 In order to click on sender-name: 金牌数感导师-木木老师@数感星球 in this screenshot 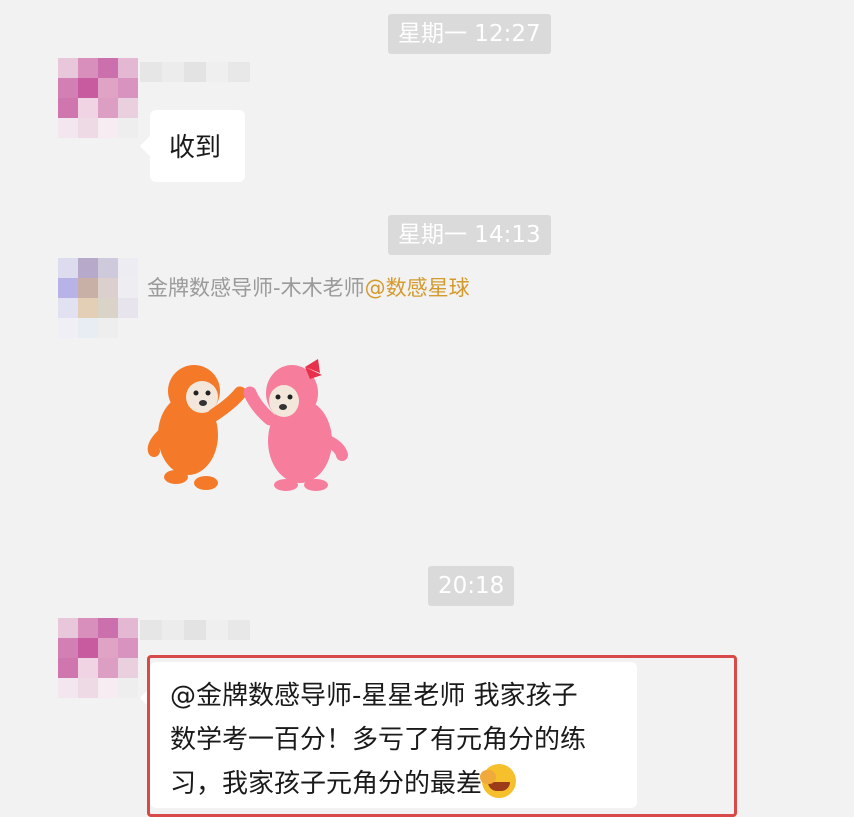, I will do `click(308, 287)`.